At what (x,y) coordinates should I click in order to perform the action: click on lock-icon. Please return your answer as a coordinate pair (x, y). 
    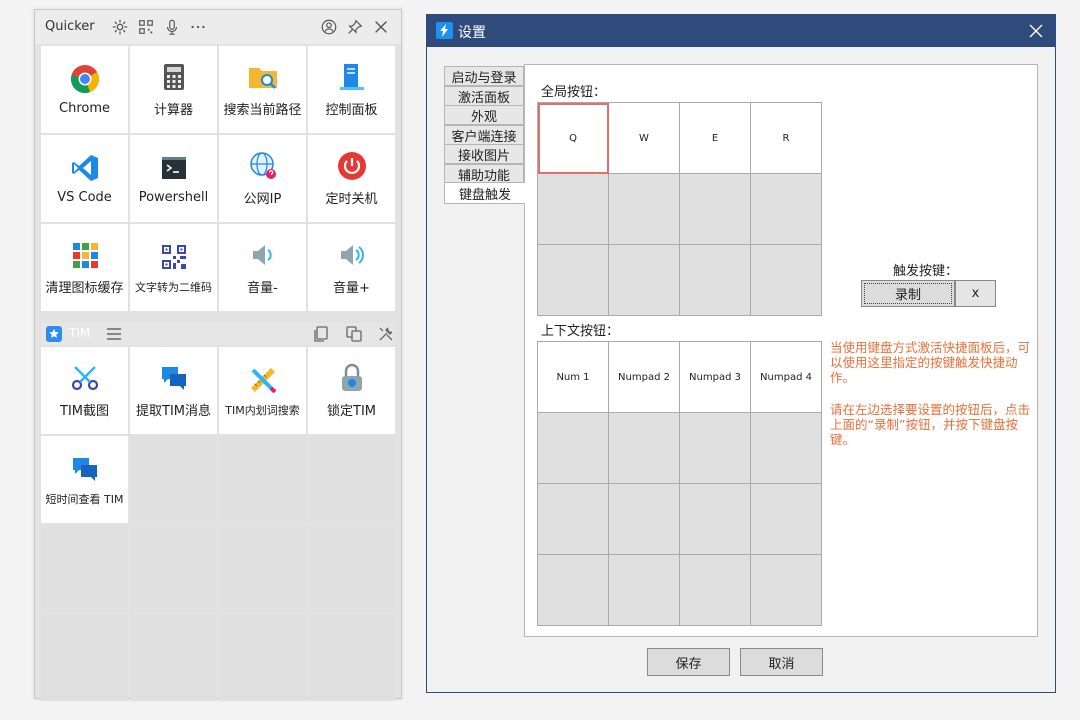
    Looking at the image, I should click on (352, 378).